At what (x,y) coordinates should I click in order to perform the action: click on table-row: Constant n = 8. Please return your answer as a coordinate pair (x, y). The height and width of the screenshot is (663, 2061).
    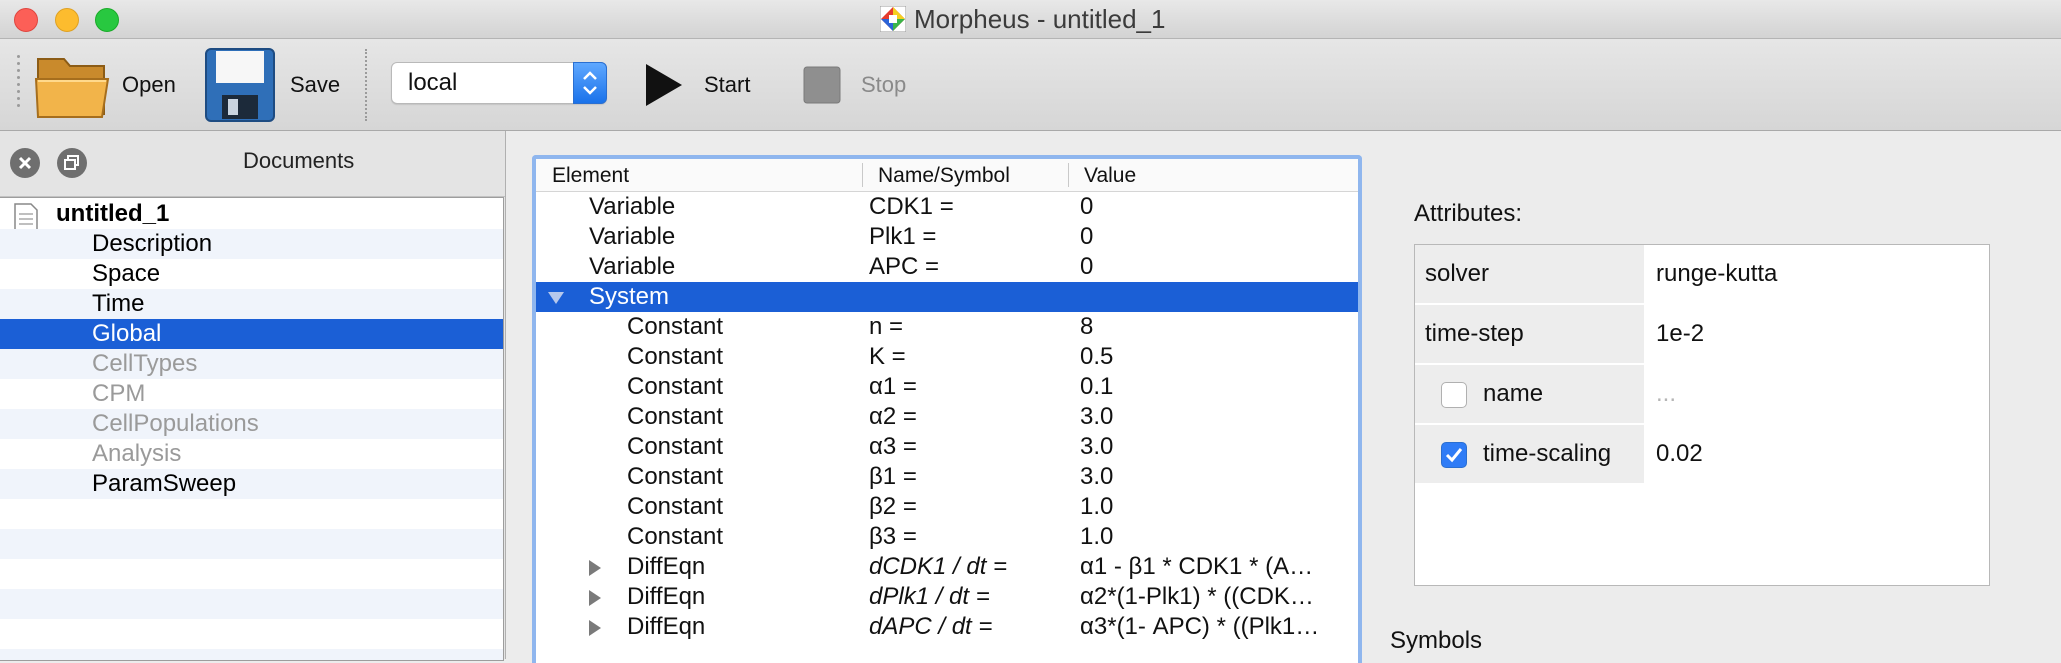
    Looking at the image, I should click on (947, 327).